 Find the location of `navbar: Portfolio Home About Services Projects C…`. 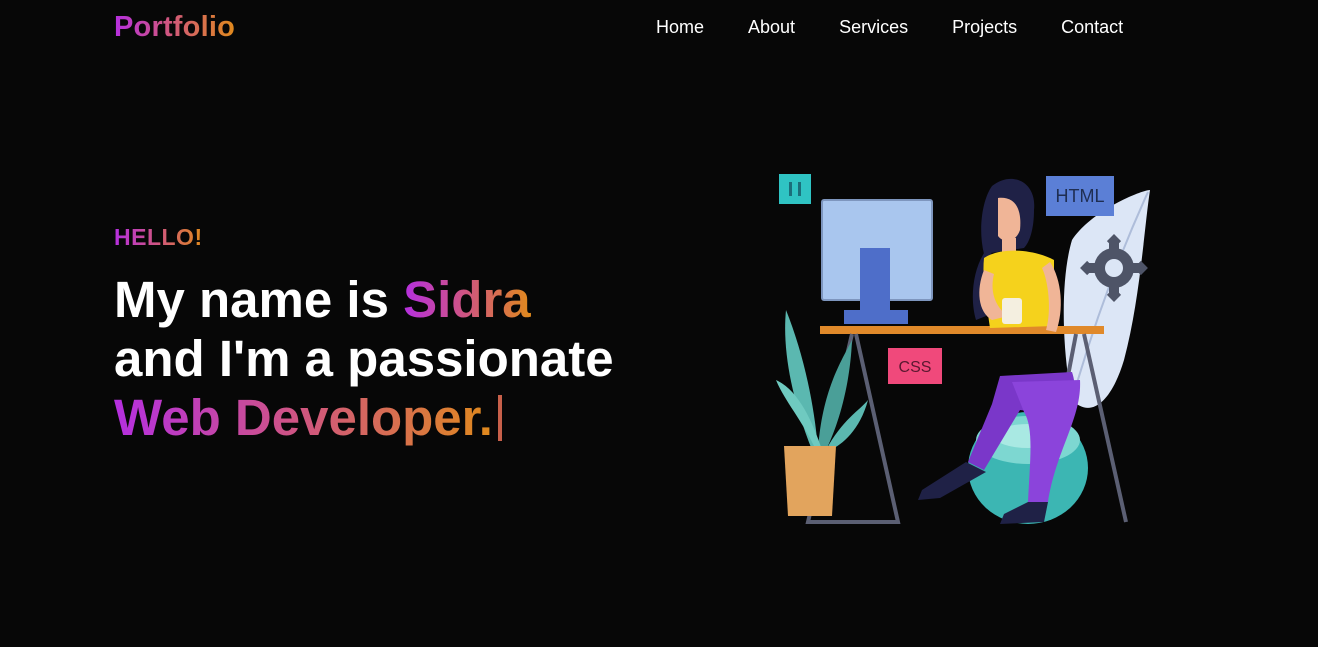

navbar: Portfolio Home About Services Projects C… is located at coordinates (659, 28).